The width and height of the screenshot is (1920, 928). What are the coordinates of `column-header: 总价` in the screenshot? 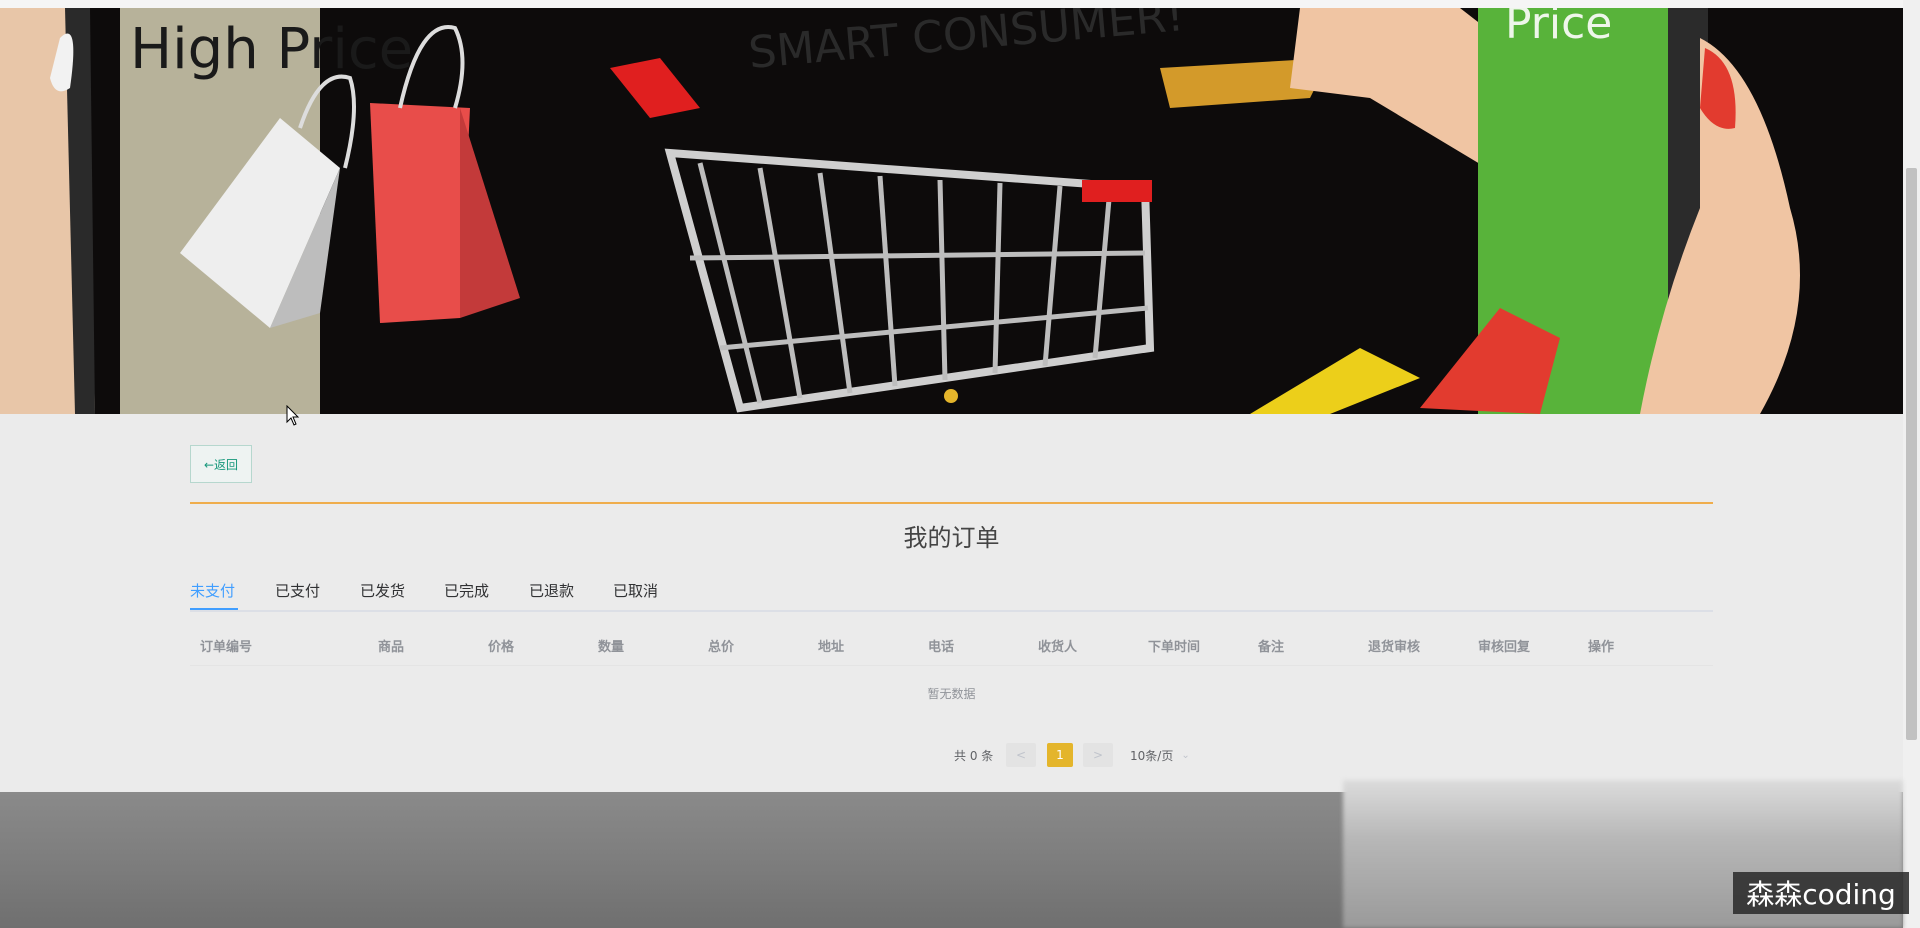 It's located at (721, 647).